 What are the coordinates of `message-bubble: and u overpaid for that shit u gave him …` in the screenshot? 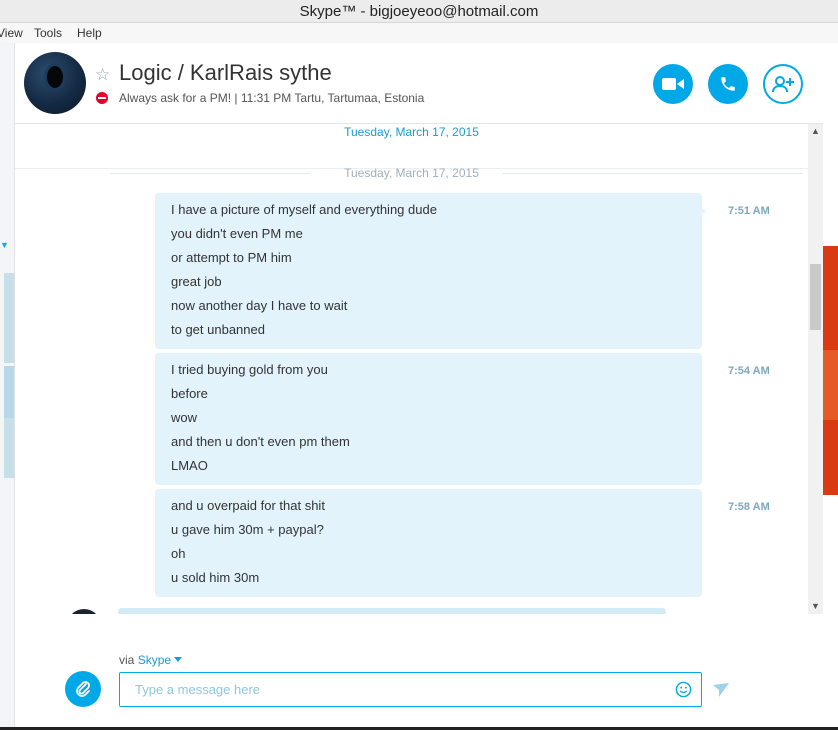 It's located at (428, 543).